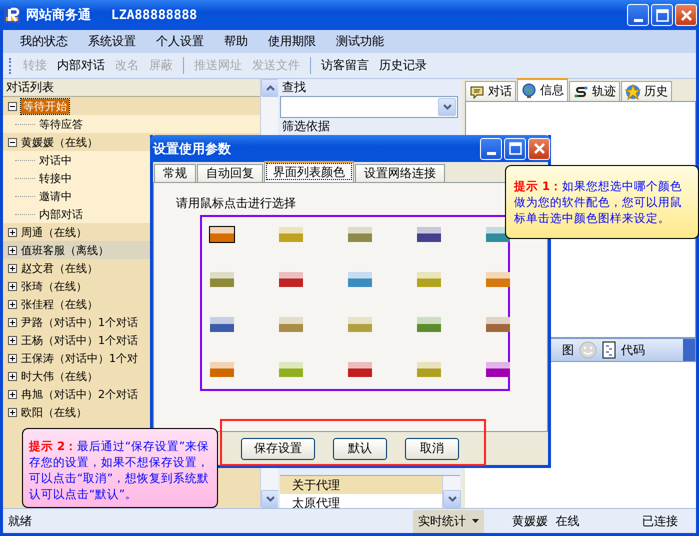 Image resolution: width=699 pixels, height=536 pixels. Describe the element at coordinates (278, 449) in the screenshot. I see `dialog-button: 保存设置` at that location.